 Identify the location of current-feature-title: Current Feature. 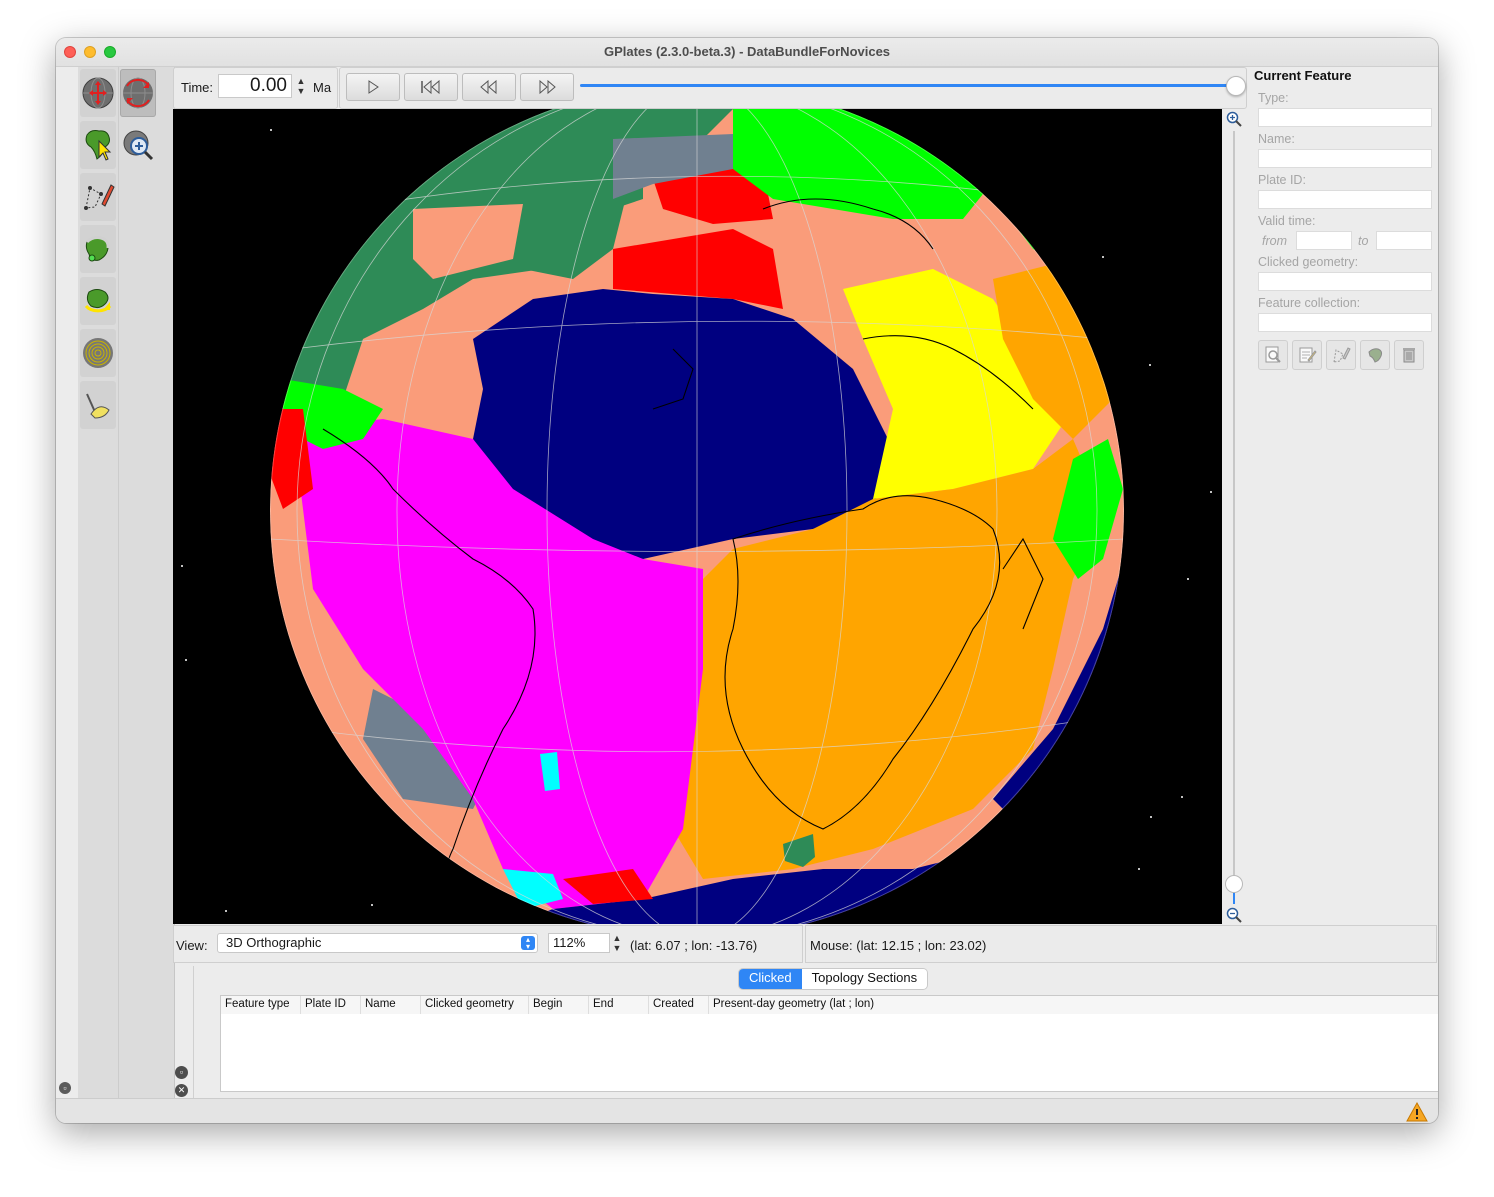
(1303, 75).